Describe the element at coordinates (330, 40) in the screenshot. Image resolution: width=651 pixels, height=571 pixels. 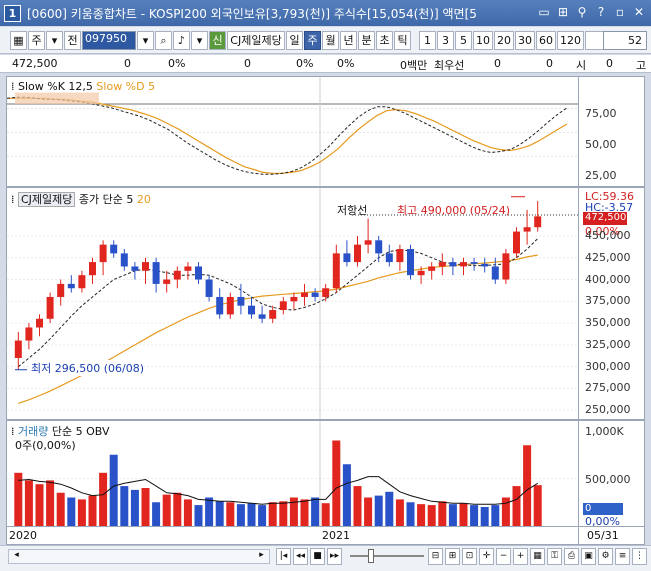
I see `period-tab-2: 월` at that location.